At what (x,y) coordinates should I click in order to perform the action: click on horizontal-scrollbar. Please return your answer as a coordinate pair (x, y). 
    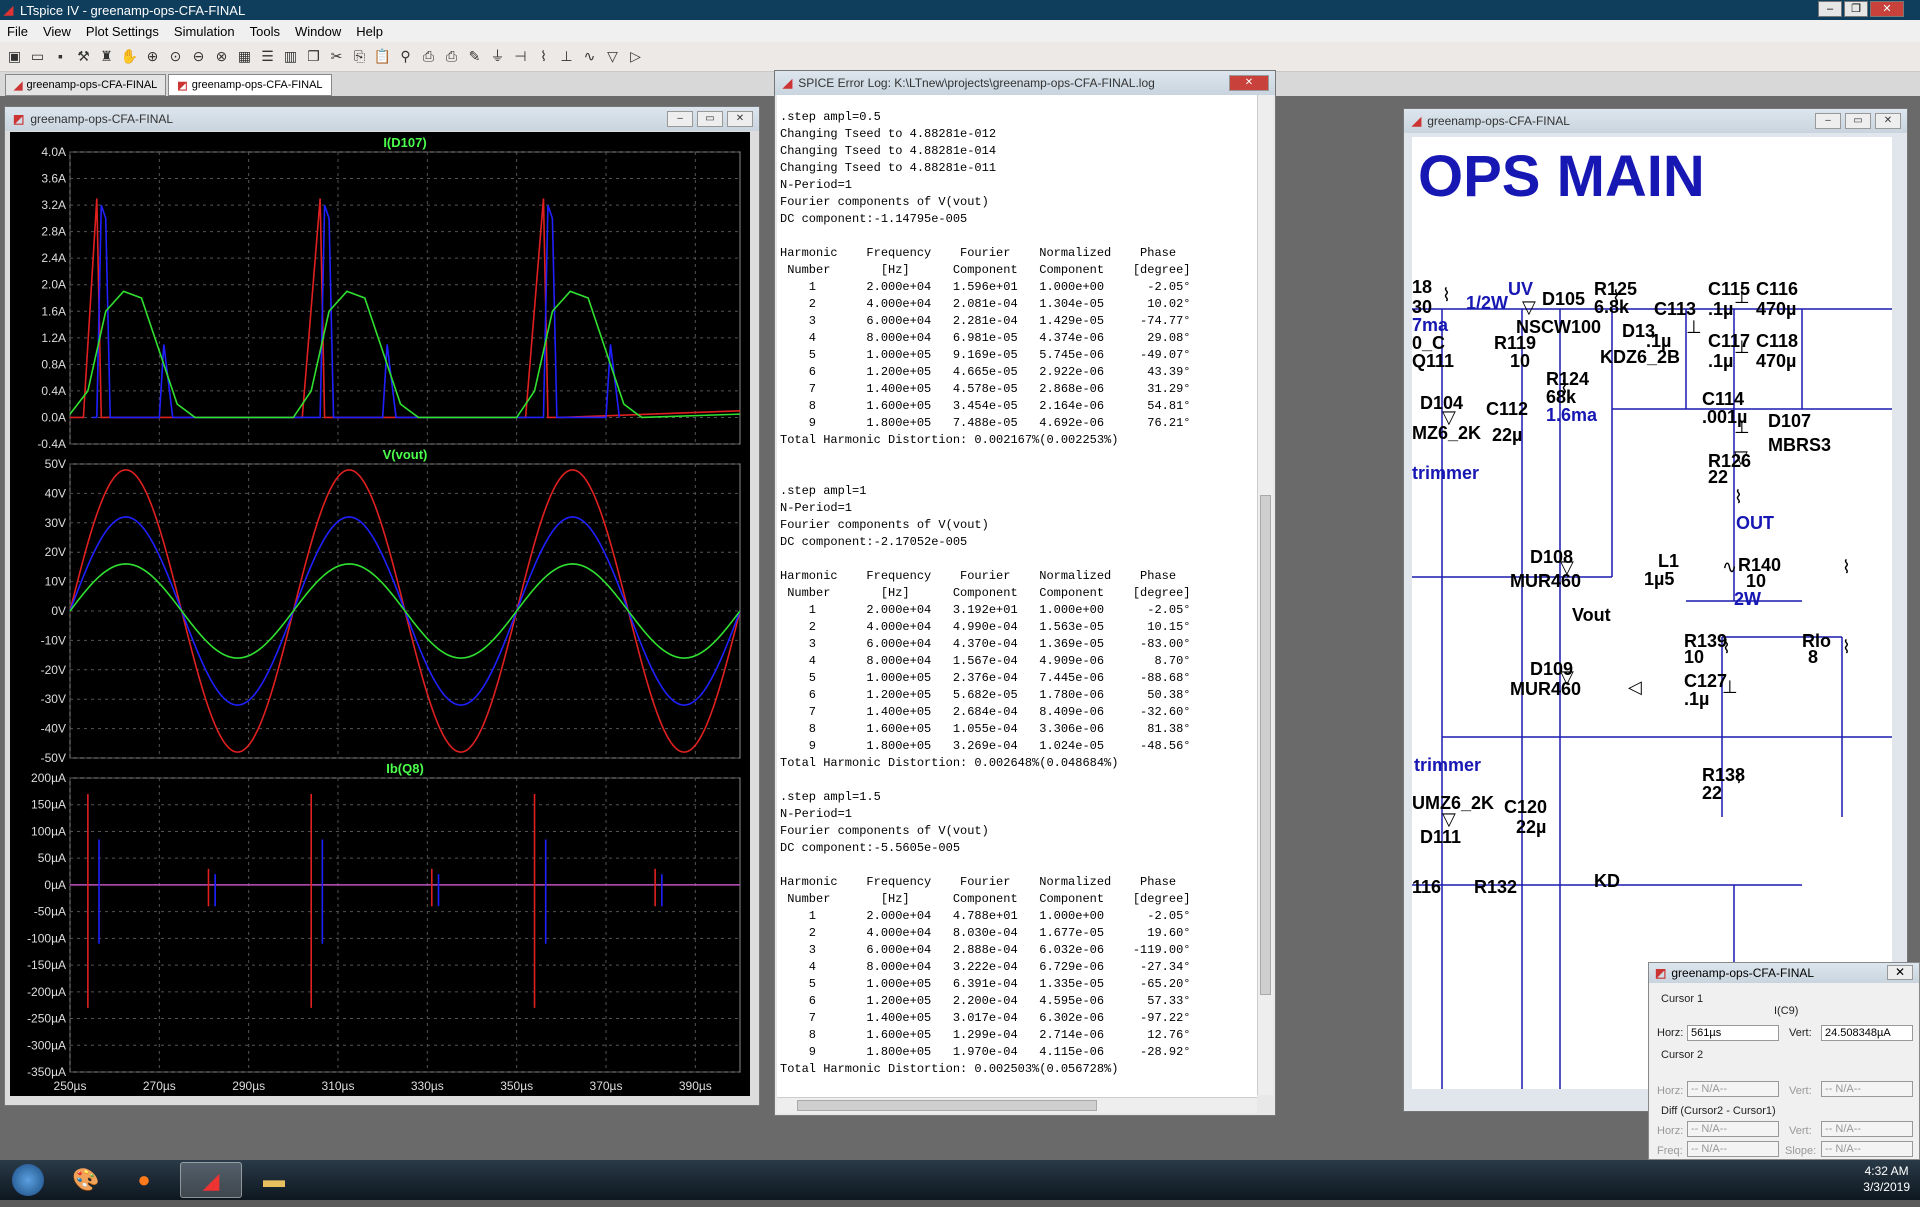
    Looking at the image, I should click on (1017, 1105).